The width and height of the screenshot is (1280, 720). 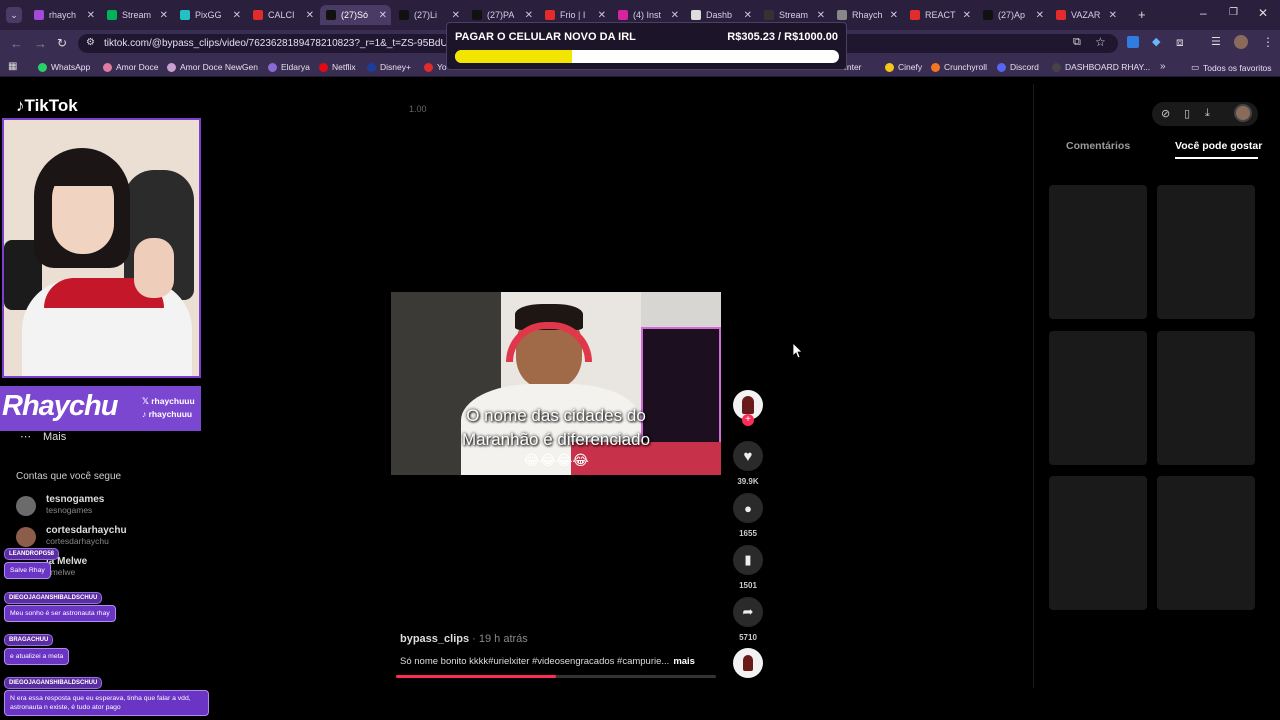 I want to click on tab-menu-icon: ⌄, so click(x=14, y=15).